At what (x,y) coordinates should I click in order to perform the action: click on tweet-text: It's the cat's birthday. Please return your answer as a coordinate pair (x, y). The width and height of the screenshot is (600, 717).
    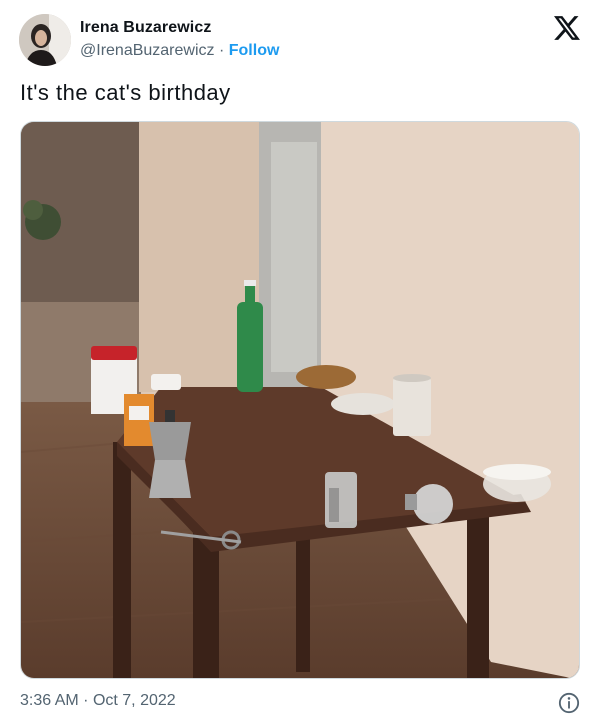
    Looking at the image, I should click on (125, 92).